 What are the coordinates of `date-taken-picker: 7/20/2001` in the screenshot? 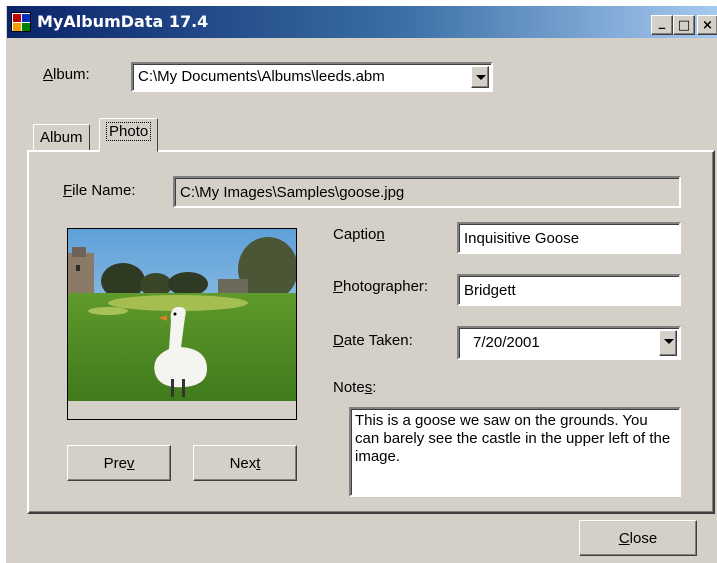 It's located at (569, 343).